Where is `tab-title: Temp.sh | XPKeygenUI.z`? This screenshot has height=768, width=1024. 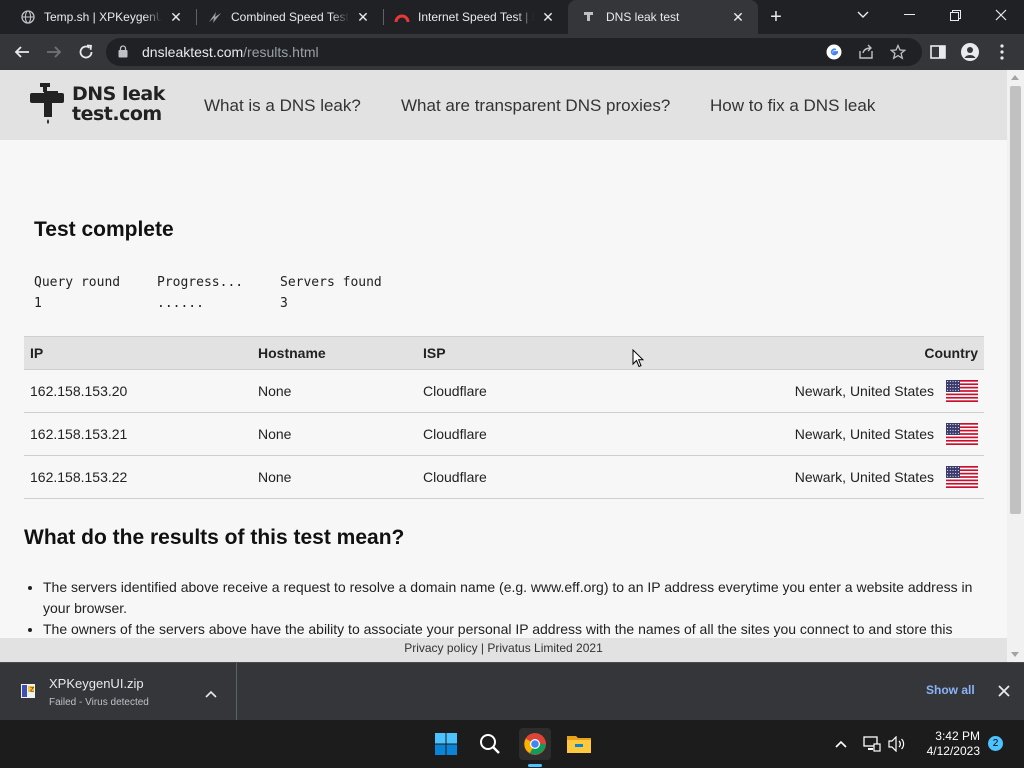
tab-title: Temp.sh | XPKeygenUI.z is located at coordinates (103, 17).